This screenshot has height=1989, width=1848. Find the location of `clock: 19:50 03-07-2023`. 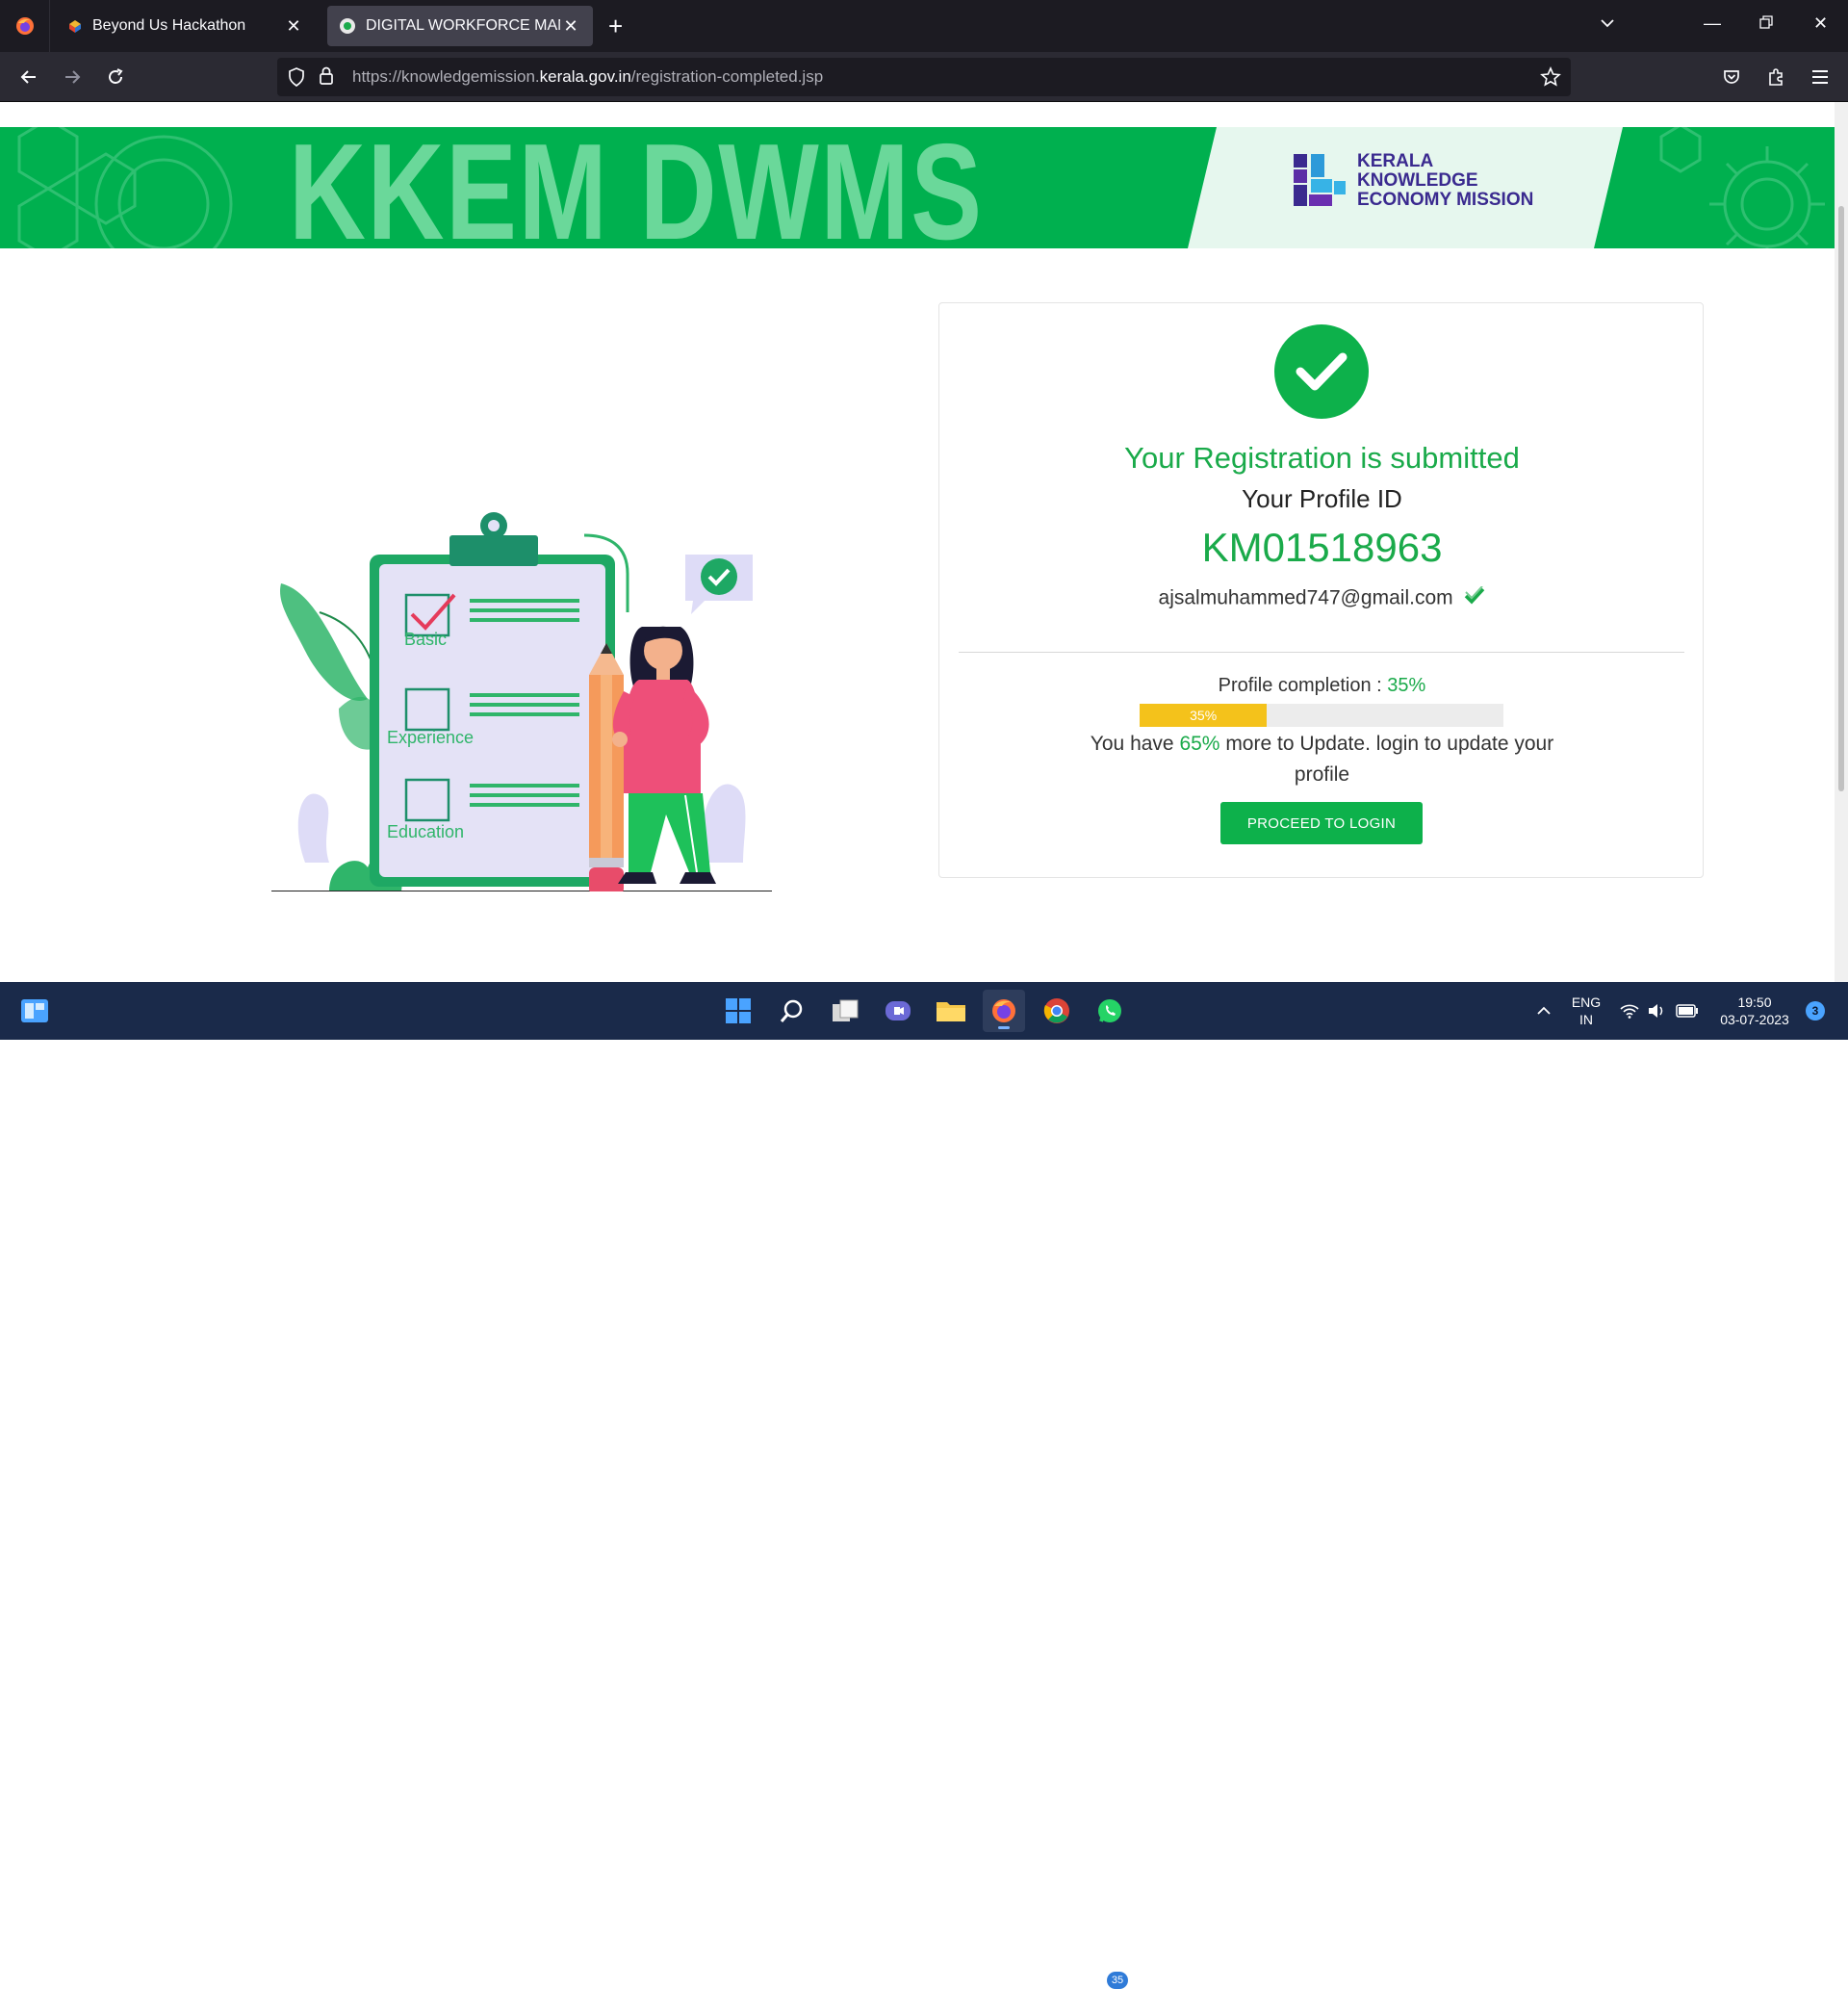

clock: 19:50 03-07-2023 is located at coordinates (1754, 1011).